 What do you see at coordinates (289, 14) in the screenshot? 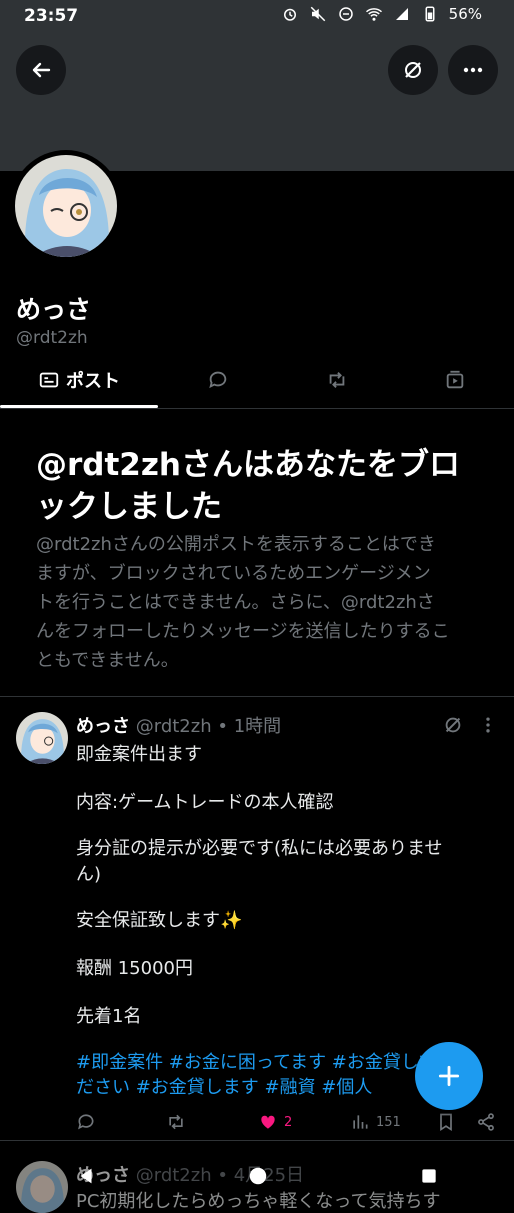
I see `alarm-icon` at bounding box center [289, 14].